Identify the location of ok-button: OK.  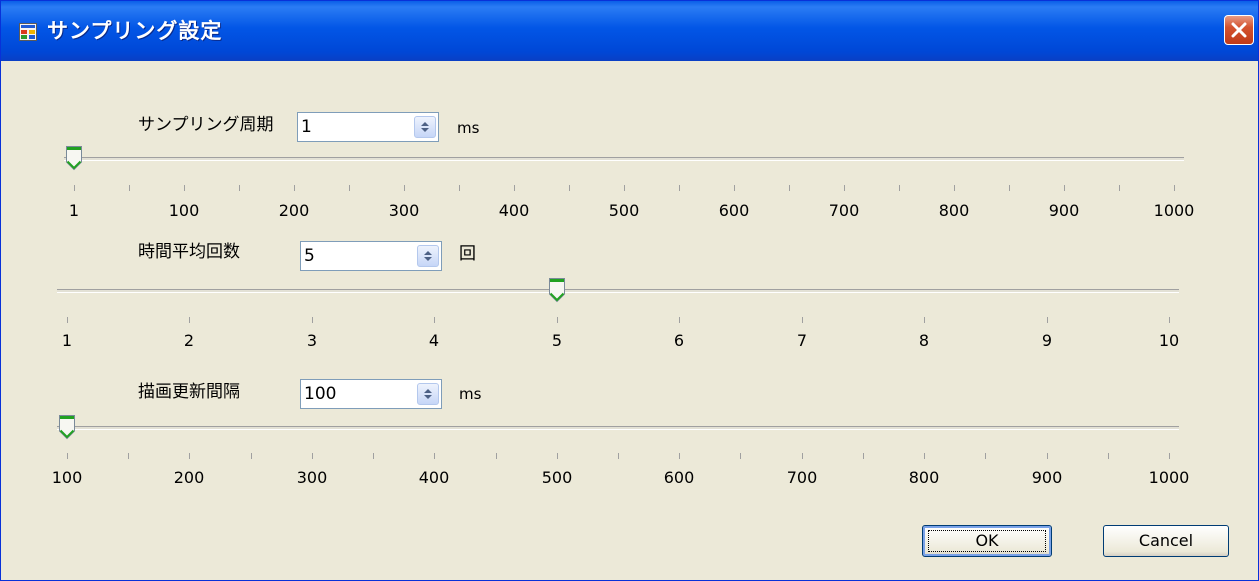
(987, 541).